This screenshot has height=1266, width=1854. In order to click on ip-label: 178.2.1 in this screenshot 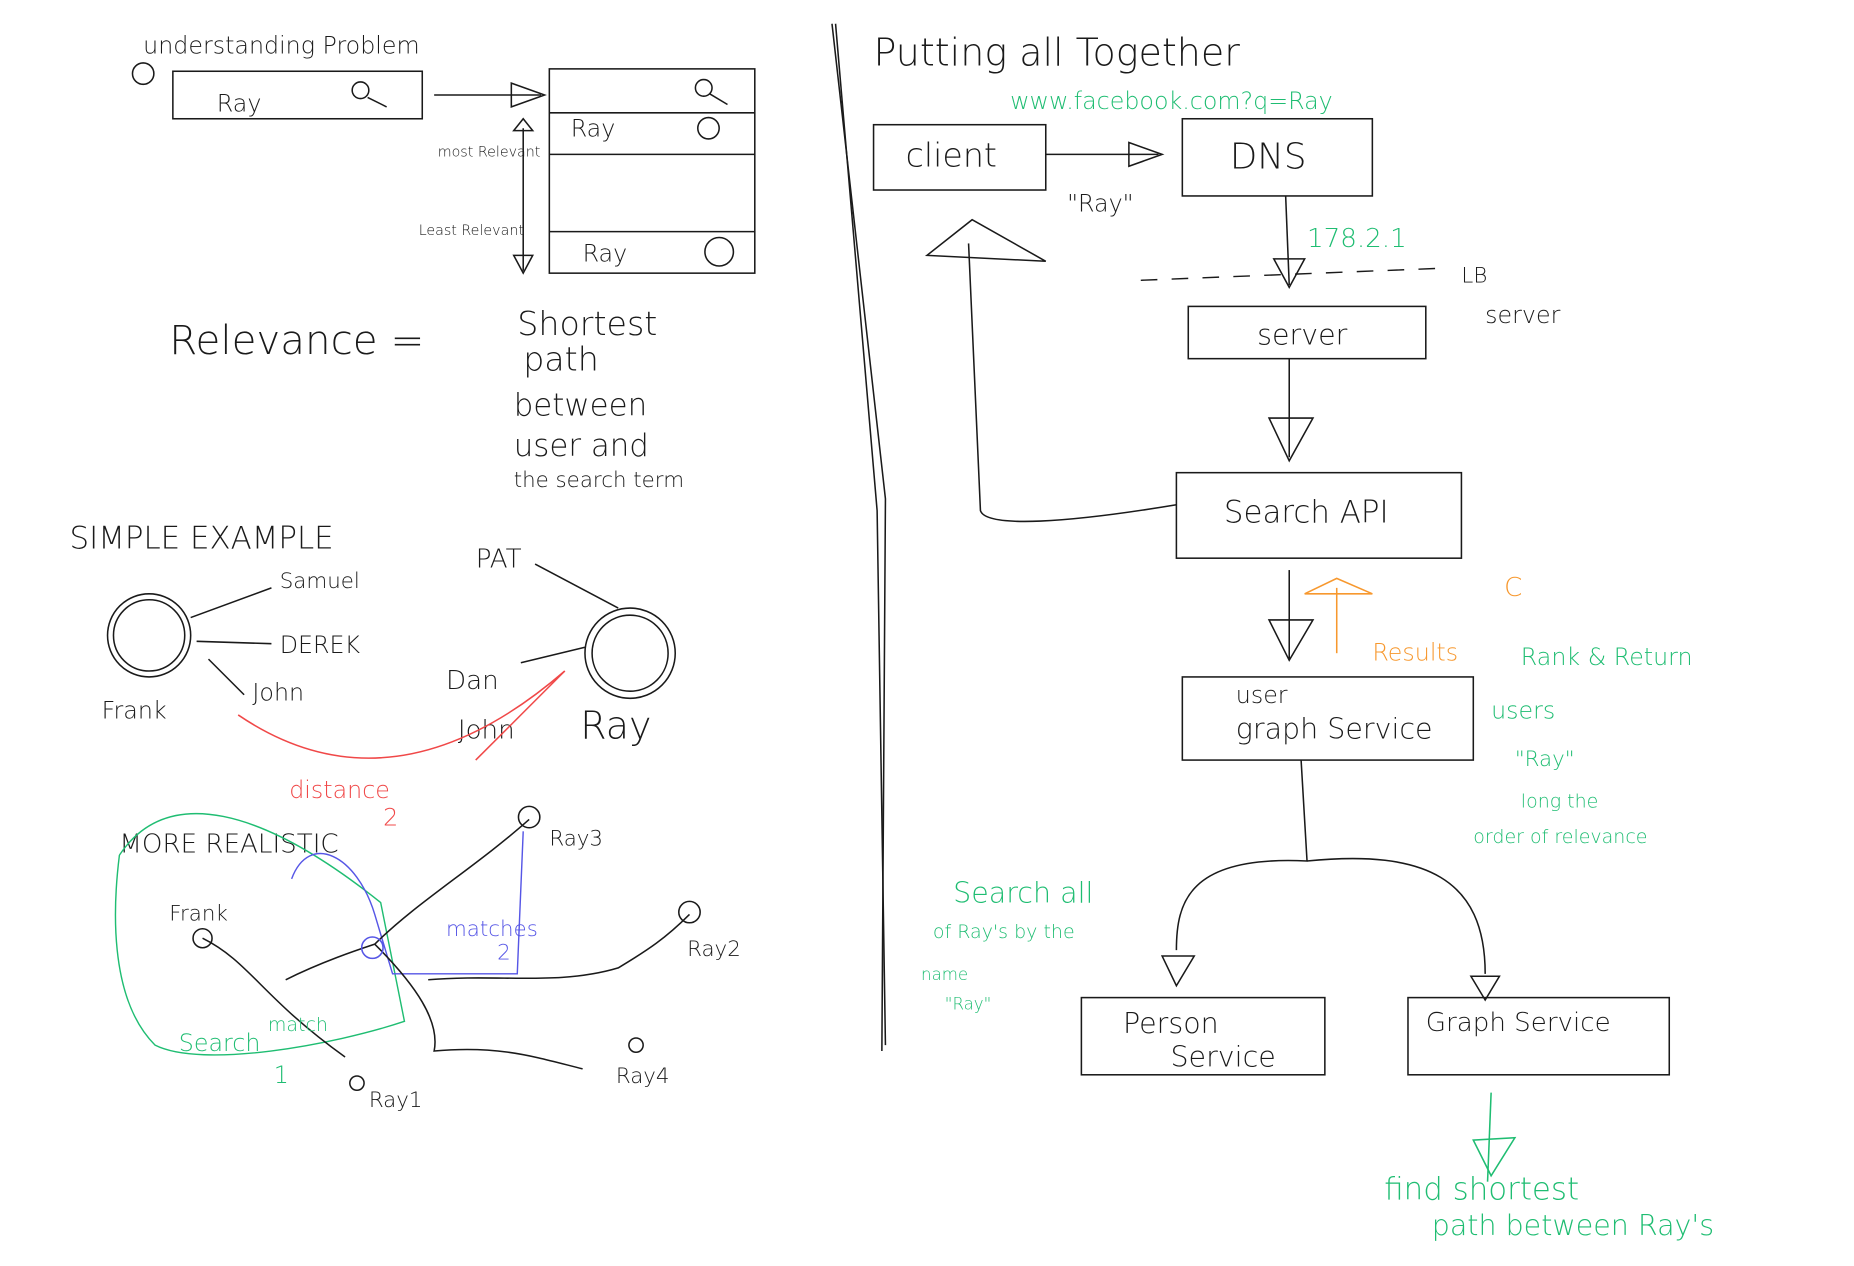, I will do `click(1357, 239)`.